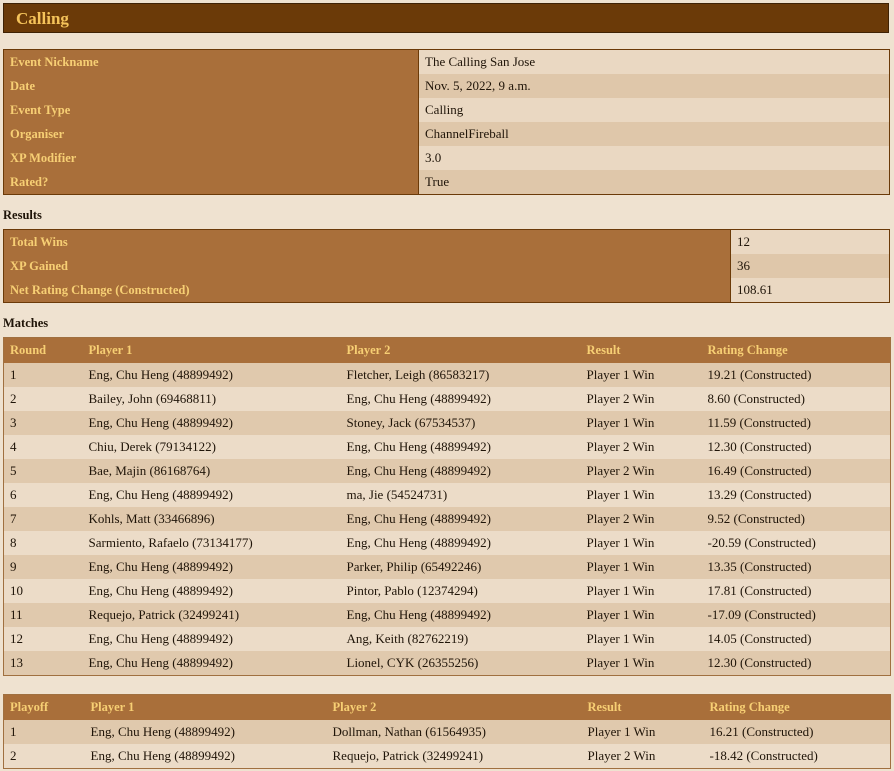 The height and width of the screenshot is (771, 894). What do you see at coordinates (454, 756) in the screenshot?
I see `cell-player-2: Requejo, Patrick (32499241)` at bounding box center [454, 756].